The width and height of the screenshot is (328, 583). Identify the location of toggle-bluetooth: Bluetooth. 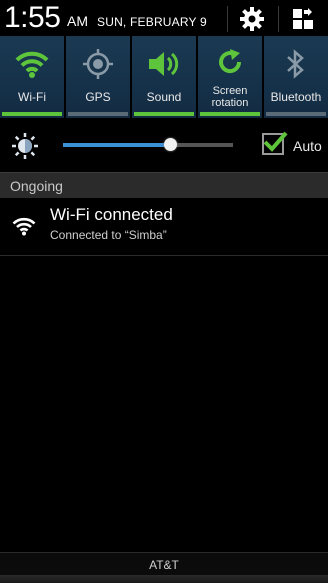
(296, 77).